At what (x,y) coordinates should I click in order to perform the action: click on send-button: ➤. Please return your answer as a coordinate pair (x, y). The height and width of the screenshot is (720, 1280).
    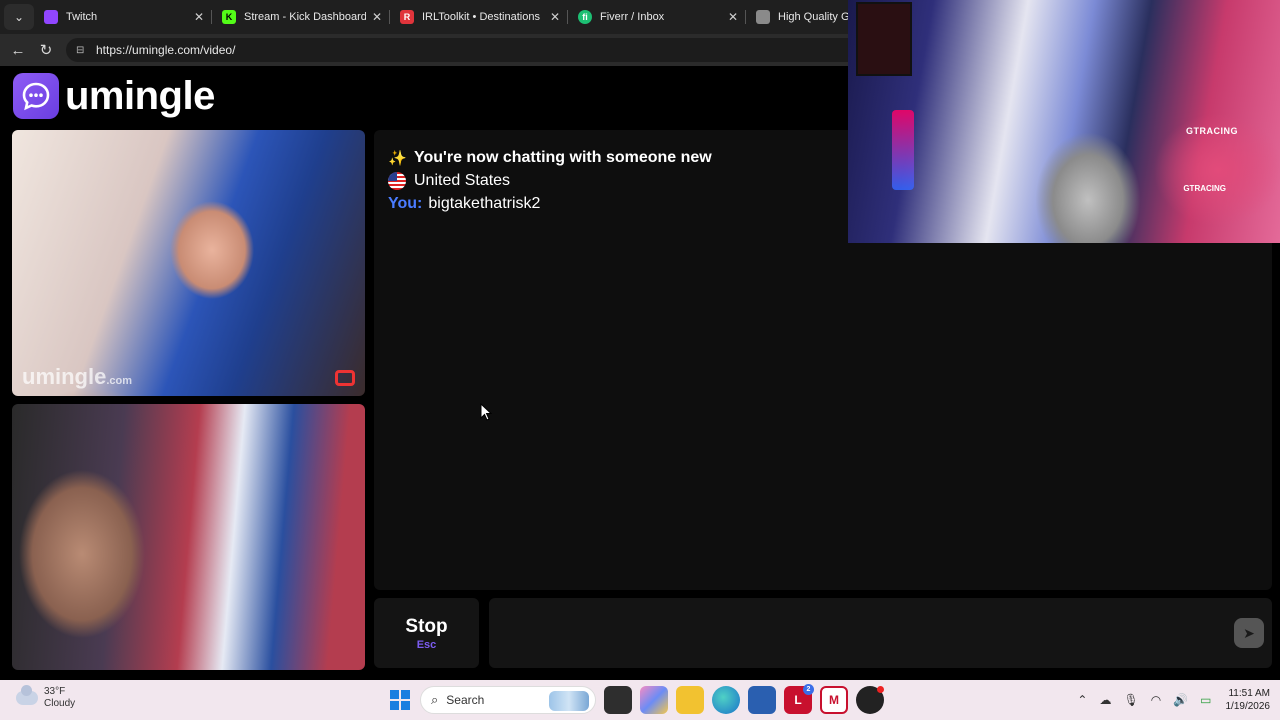
    Looking at the image, I should click on (1249, 633).